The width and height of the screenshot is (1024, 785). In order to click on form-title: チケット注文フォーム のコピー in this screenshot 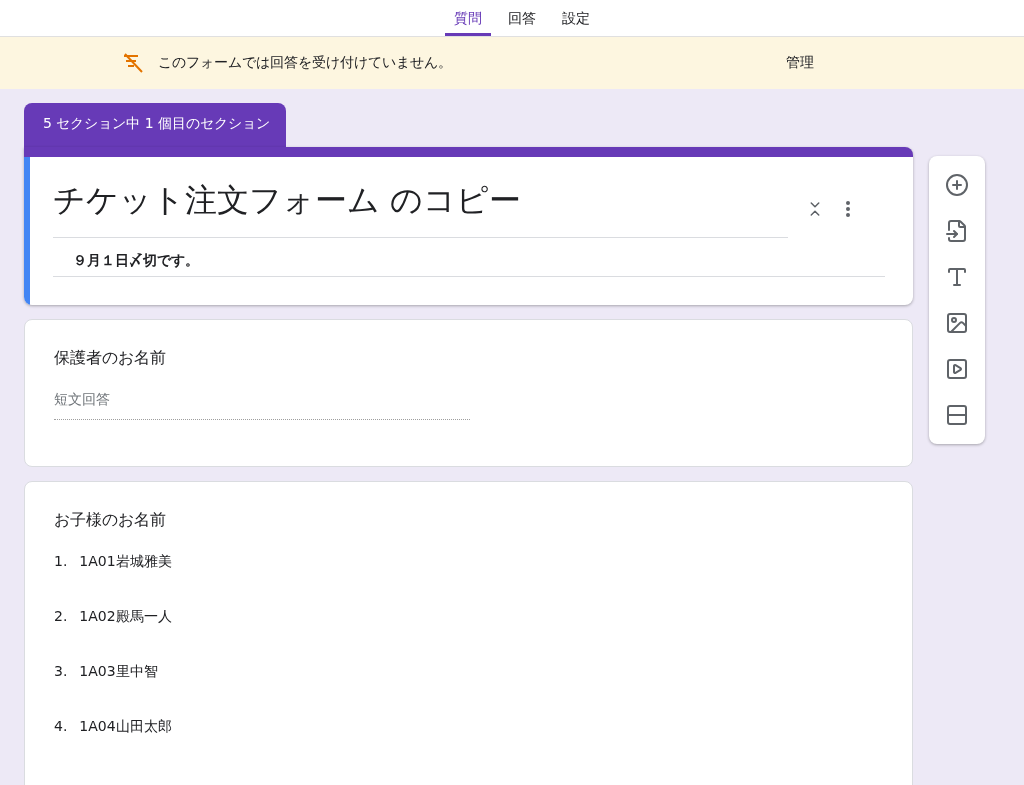, I will do `click(420, 208)`.